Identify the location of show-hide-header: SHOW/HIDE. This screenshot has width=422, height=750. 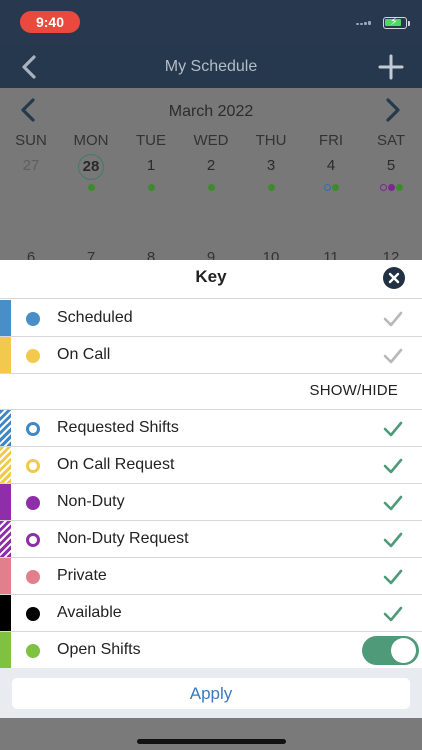
(211, 391).